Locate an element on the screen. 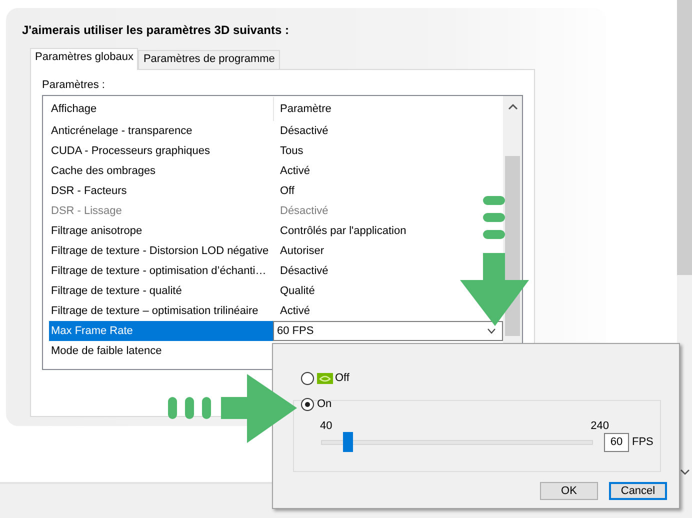 Image resolution: width=692 pixels, height=518 pixels. dialog-button: Cancel is located at coordinates (638, 491).